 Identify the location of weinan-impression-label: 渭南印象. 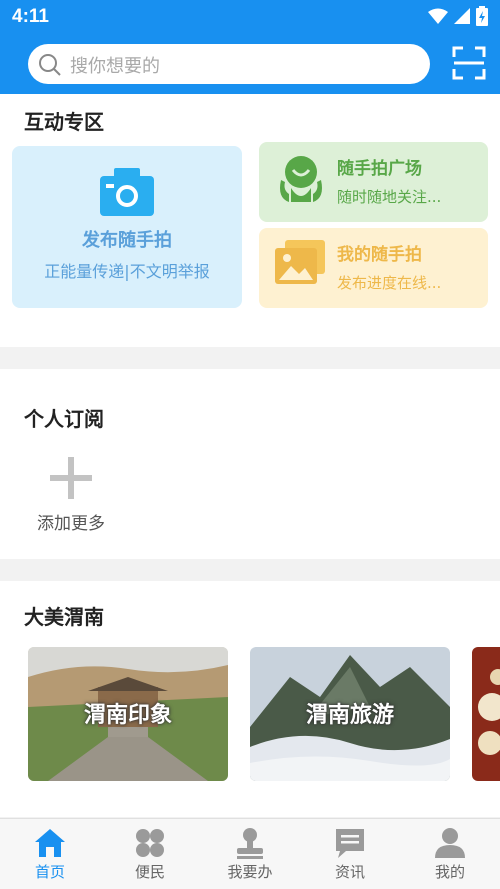
(127, 715).